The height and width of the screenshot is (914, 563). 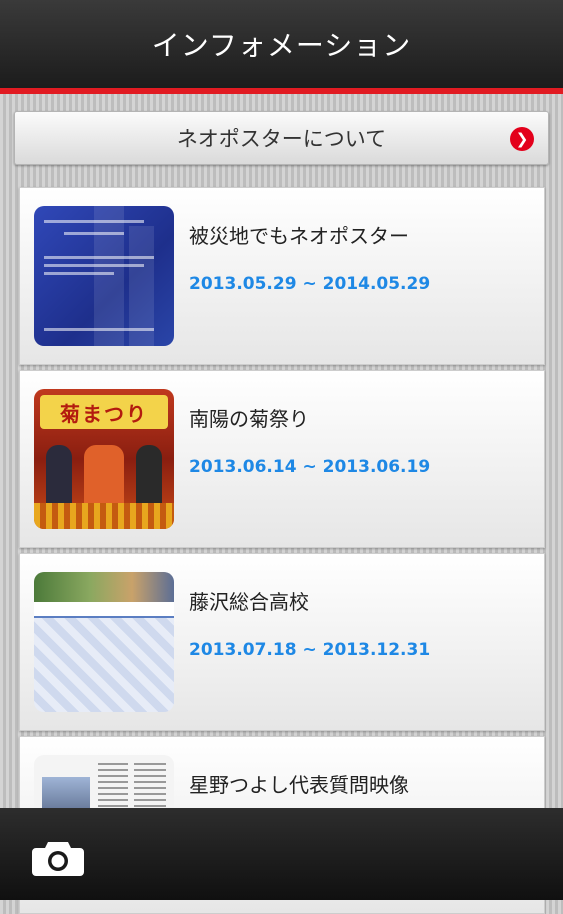 I want to click on item-title: 藤沢総合高校, so click(x=249, y=602).